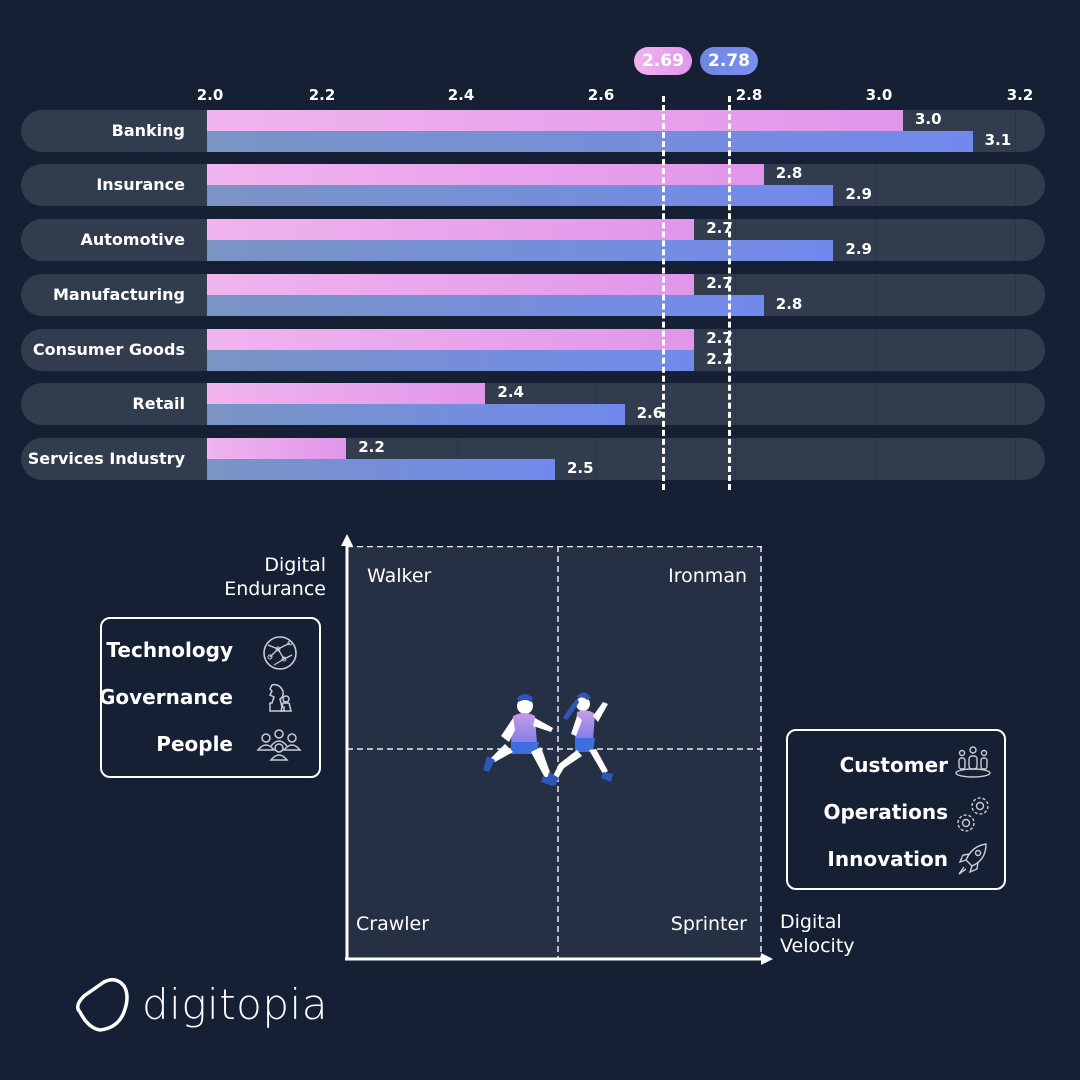  I want to click on legend-capabilities: Technology Governance People, so click(209, 697).